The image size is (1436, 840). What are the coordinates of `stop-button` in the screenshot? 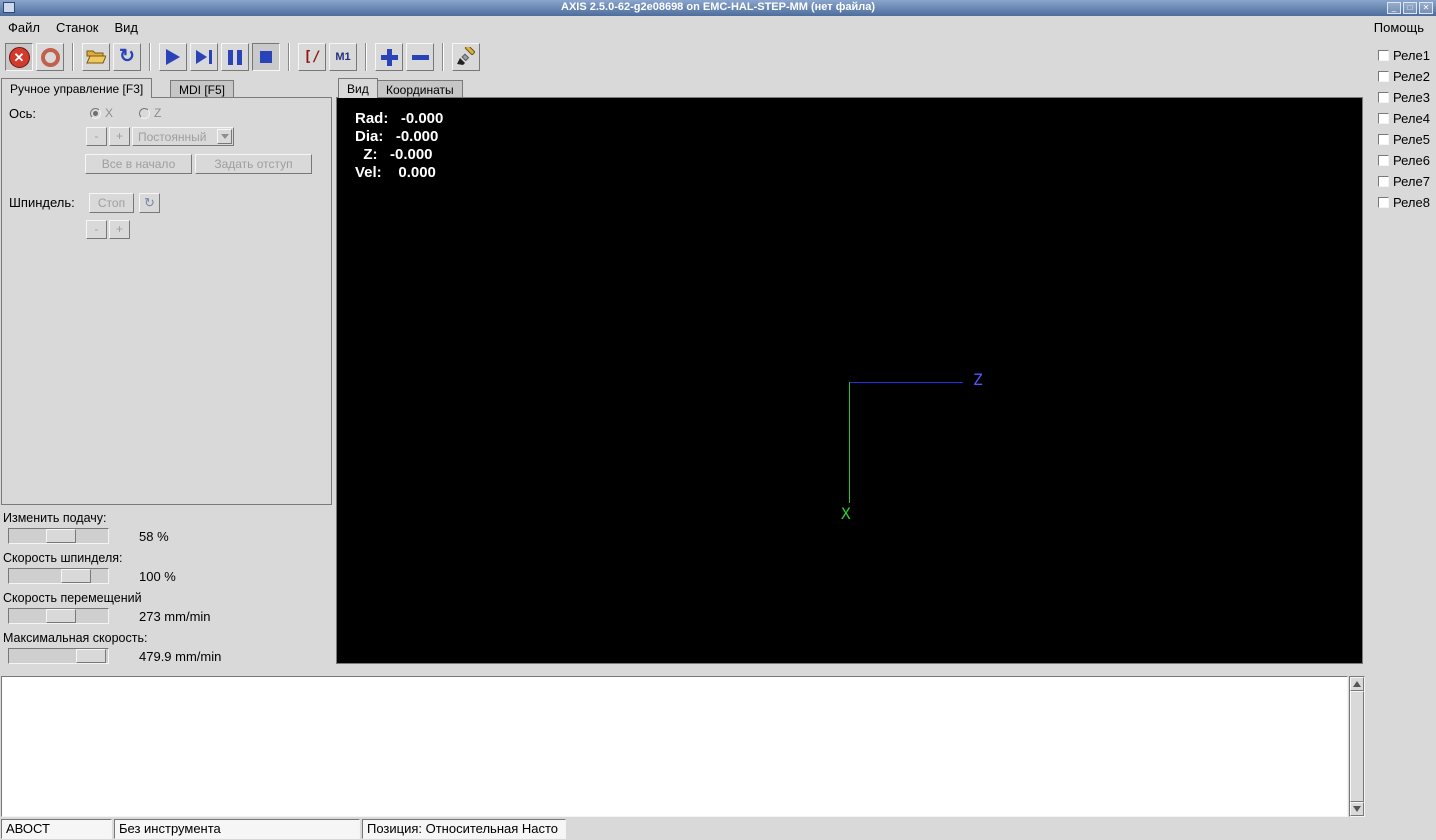 It's located at (266, 57).